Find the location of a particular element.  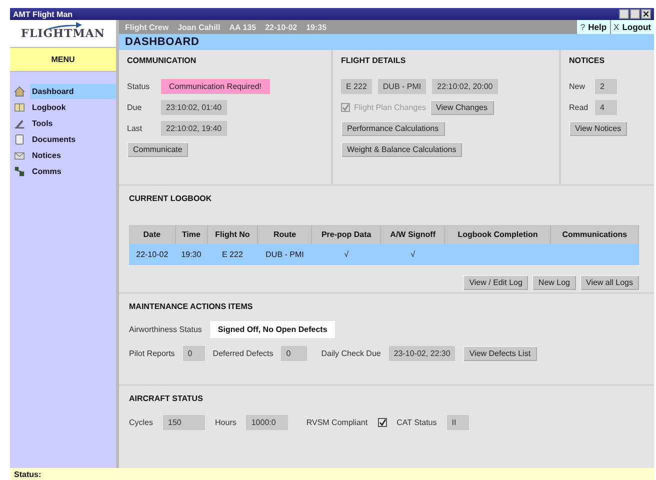

page-title: DASHBOARD is located at coordinates (386, 42).